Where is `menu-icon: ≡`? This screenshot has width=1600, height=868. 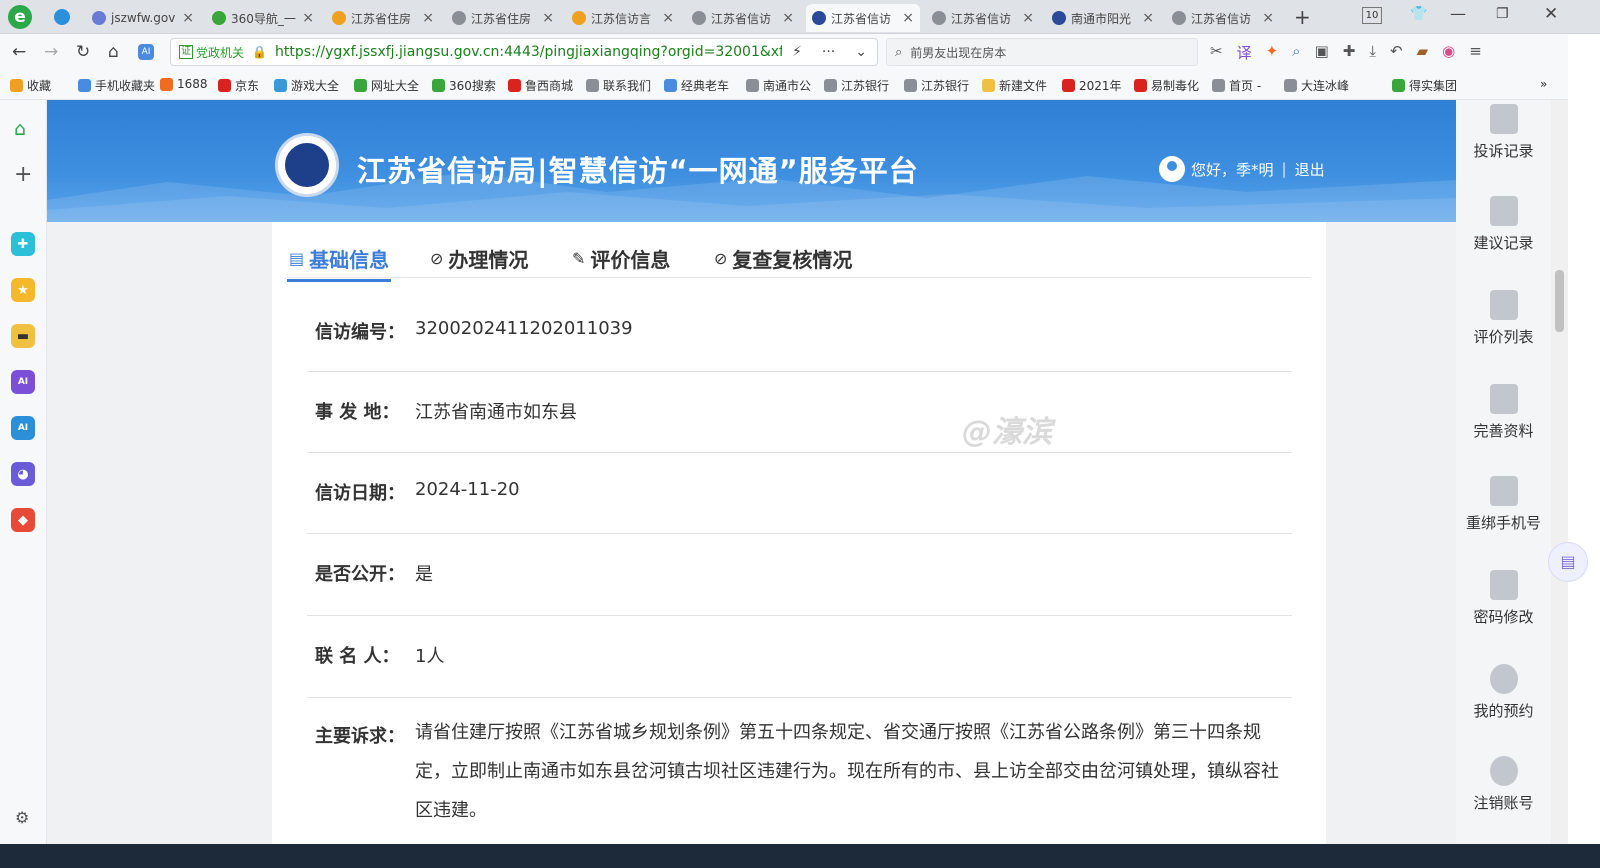 menu-icon: ≡ is located at coordinates (1475, 52).